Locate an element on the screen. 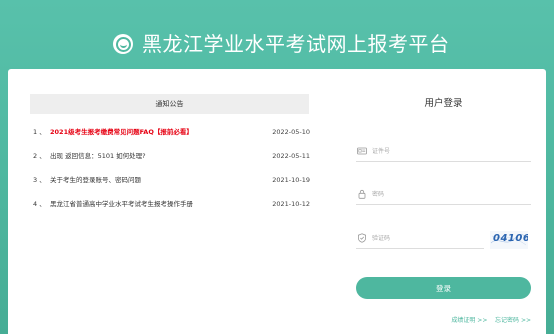 The image size is (554, 334). notice-item: 4 、 黑龙江省普通高中学业水平考试考生报考操作手册 2021-10-12 is located at coordinates (170, 204).